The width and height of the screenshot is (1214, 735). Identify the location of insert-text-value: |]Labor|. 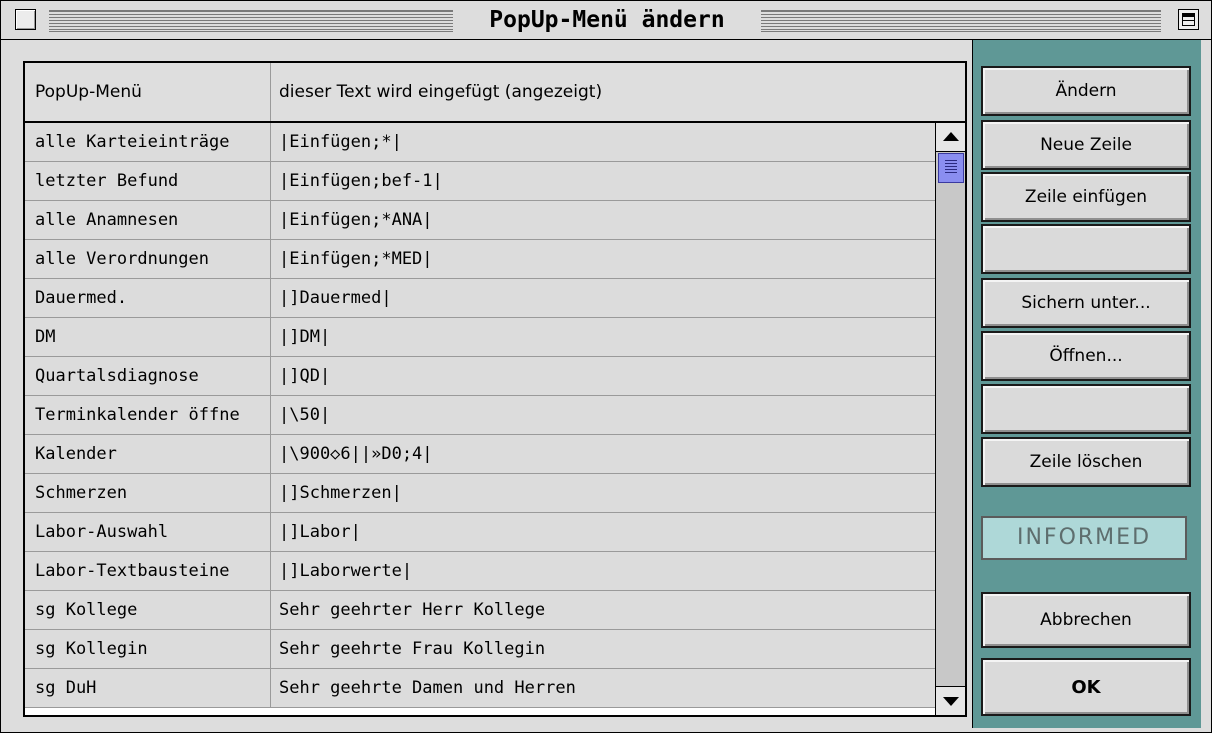
(320, 532).